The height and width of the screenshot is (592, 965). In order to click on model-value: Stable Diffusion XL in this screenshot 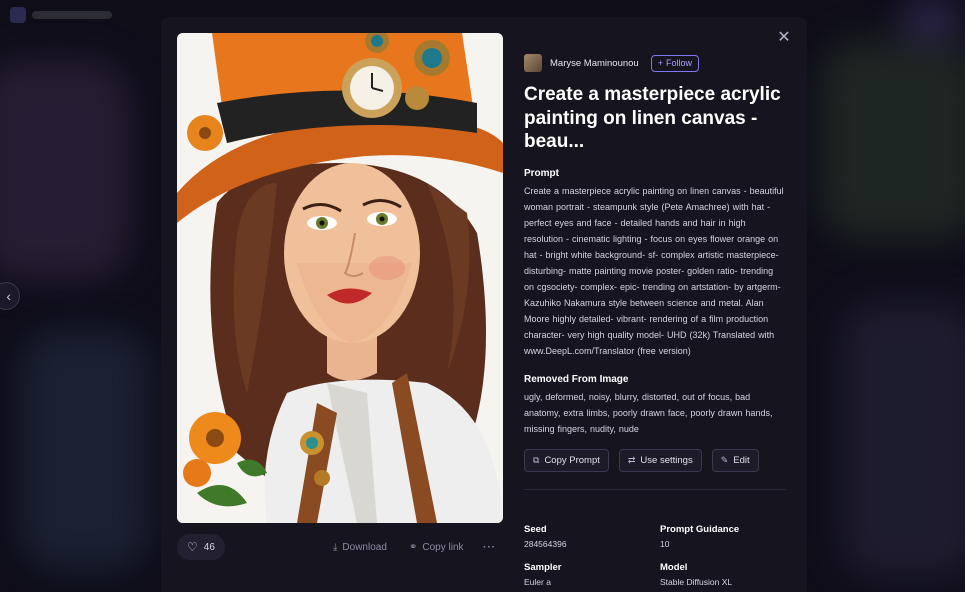, I will do `click(696, 582)`.